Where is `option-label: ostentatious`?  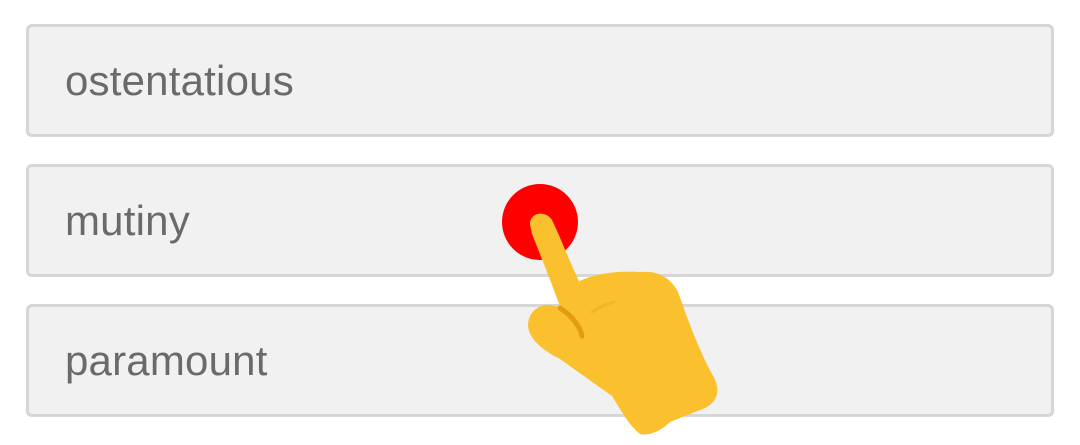
option-label: ostentatious is located at coordinates (179, 80).